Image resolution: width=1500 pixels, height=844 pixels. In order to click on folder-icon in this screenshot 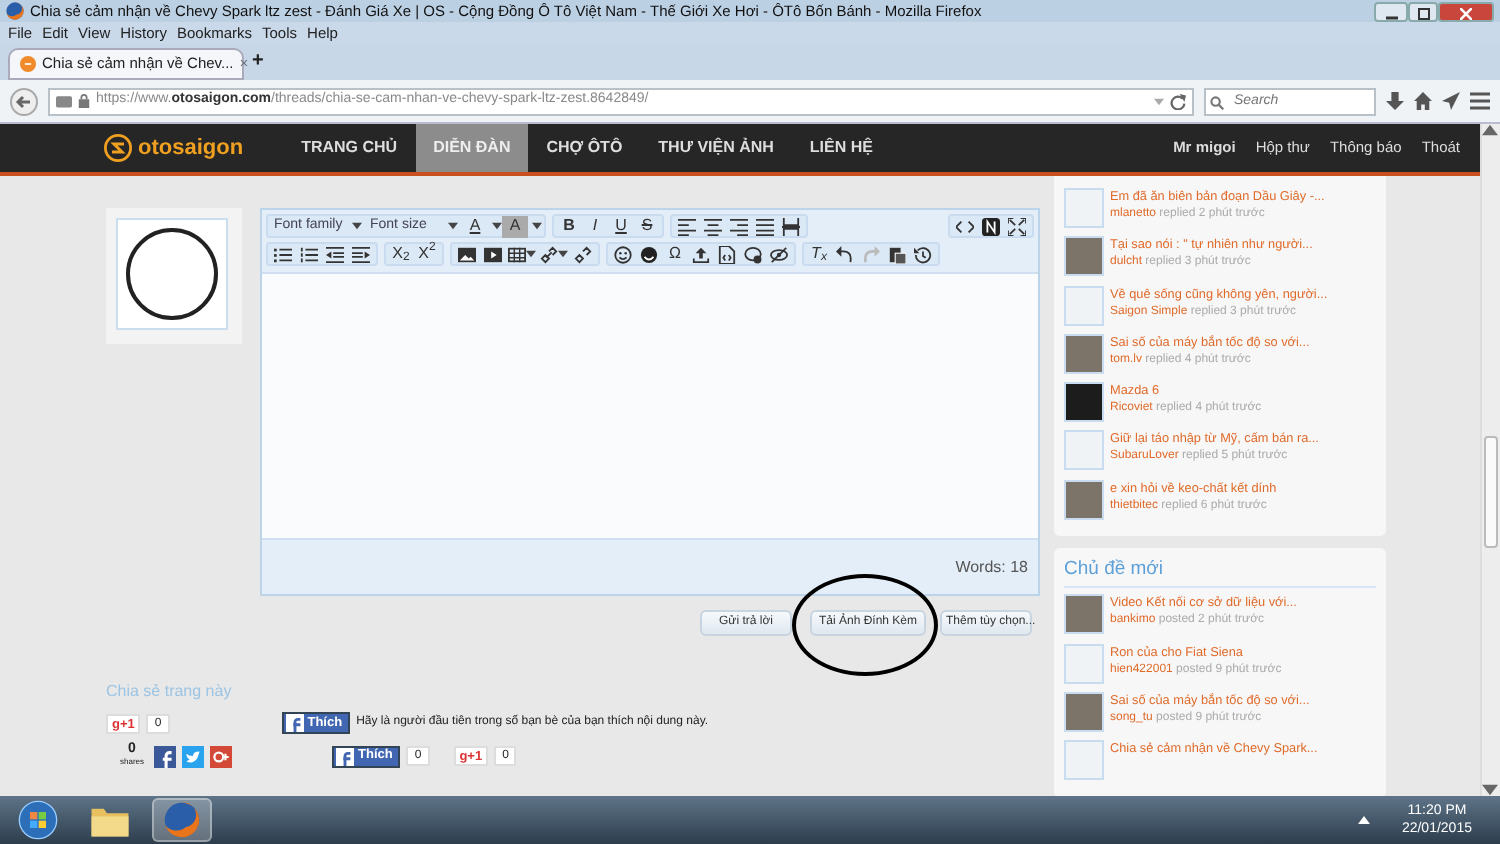, I will do `click(110, 820)`.